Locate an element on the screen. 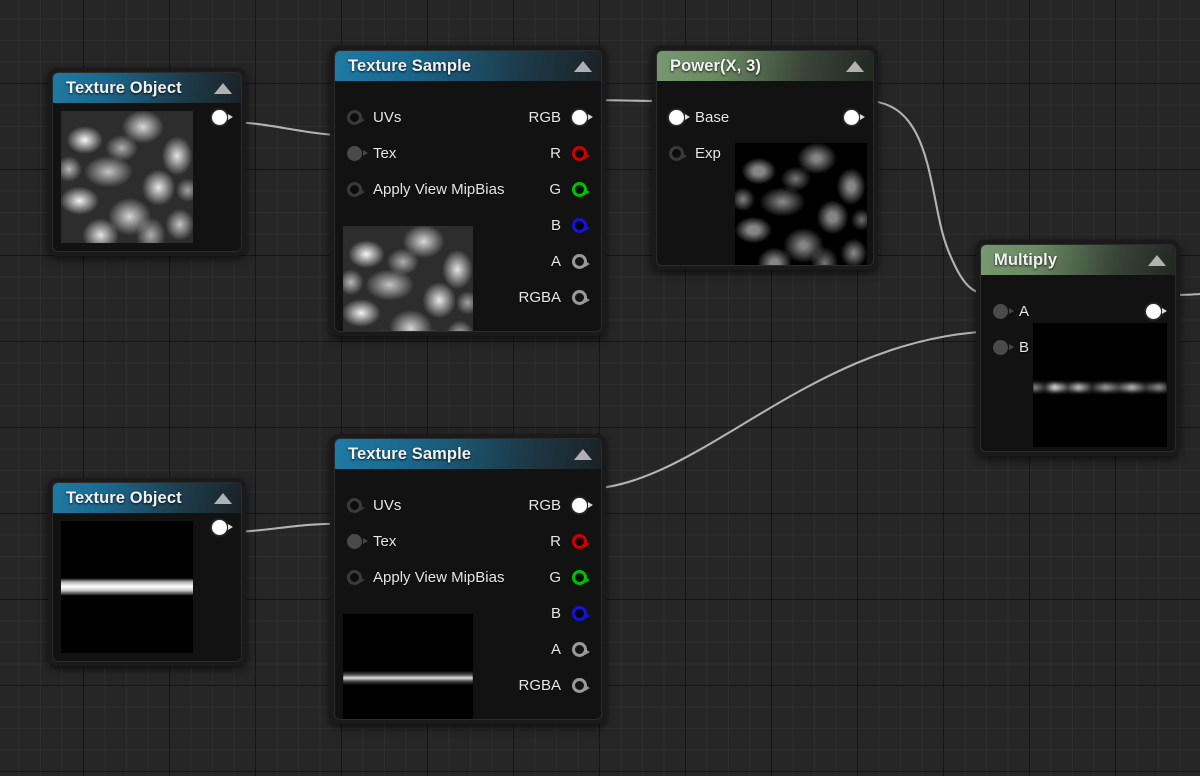 The height and width of the screenshot is (776, 1200). input-pin-row-a: A is located at coordinates (1011, 311).